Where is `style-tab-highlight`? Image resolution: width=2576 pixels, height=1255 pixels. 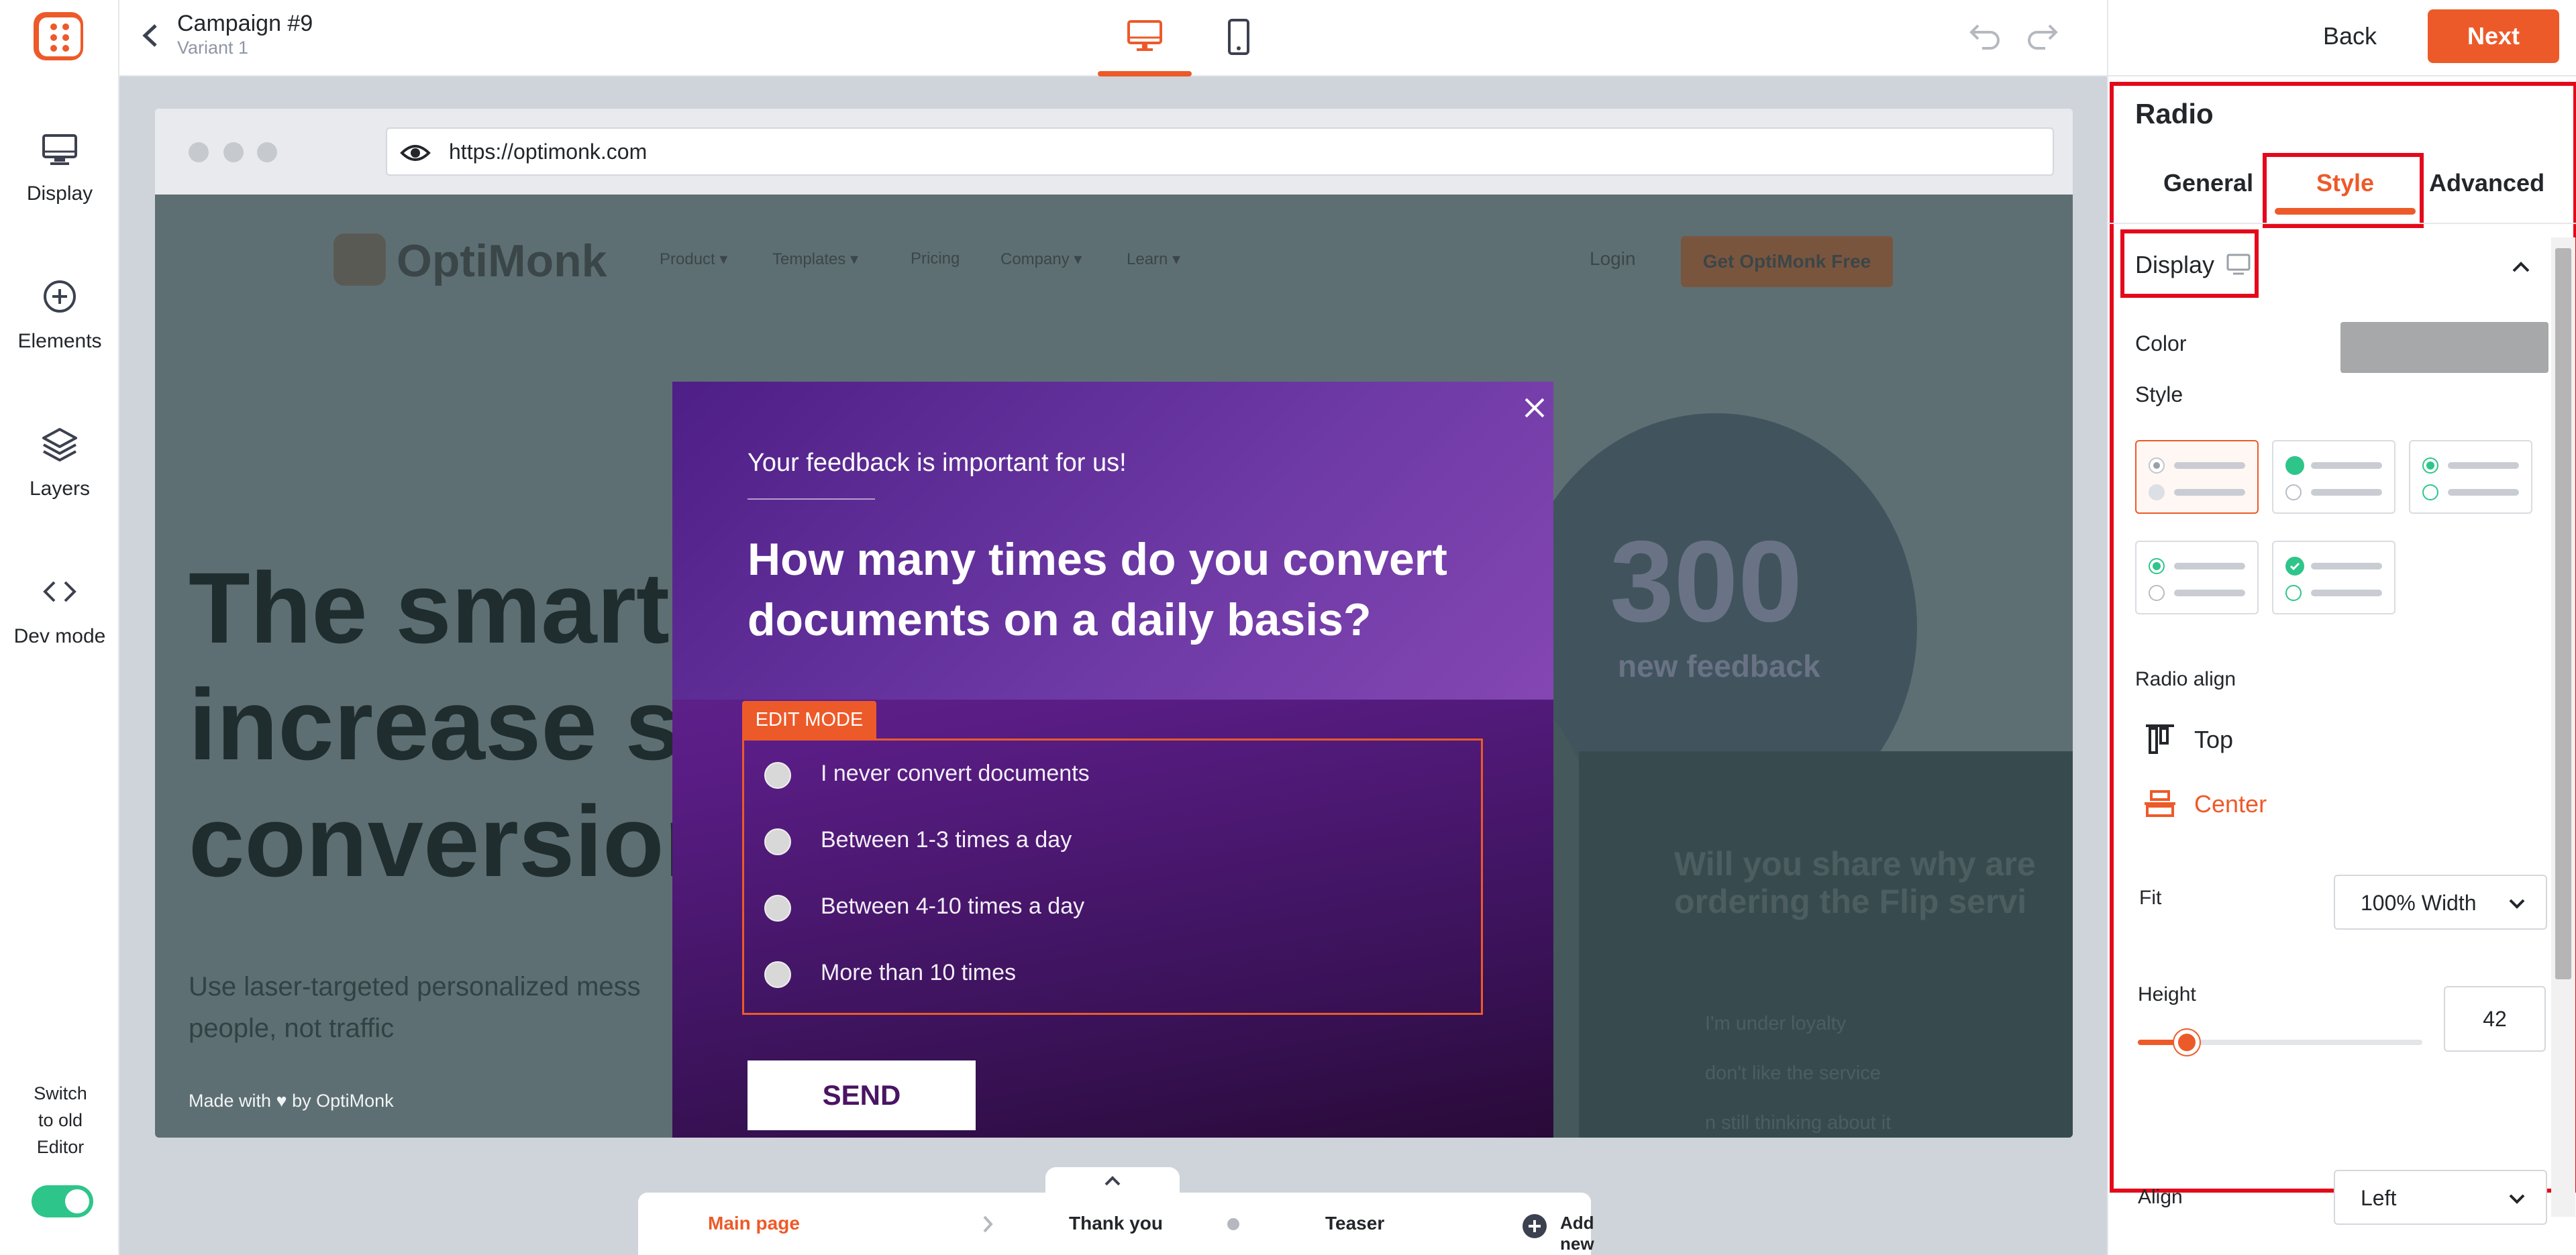
style-tab-highlight is located at coordinates (2343, 190).